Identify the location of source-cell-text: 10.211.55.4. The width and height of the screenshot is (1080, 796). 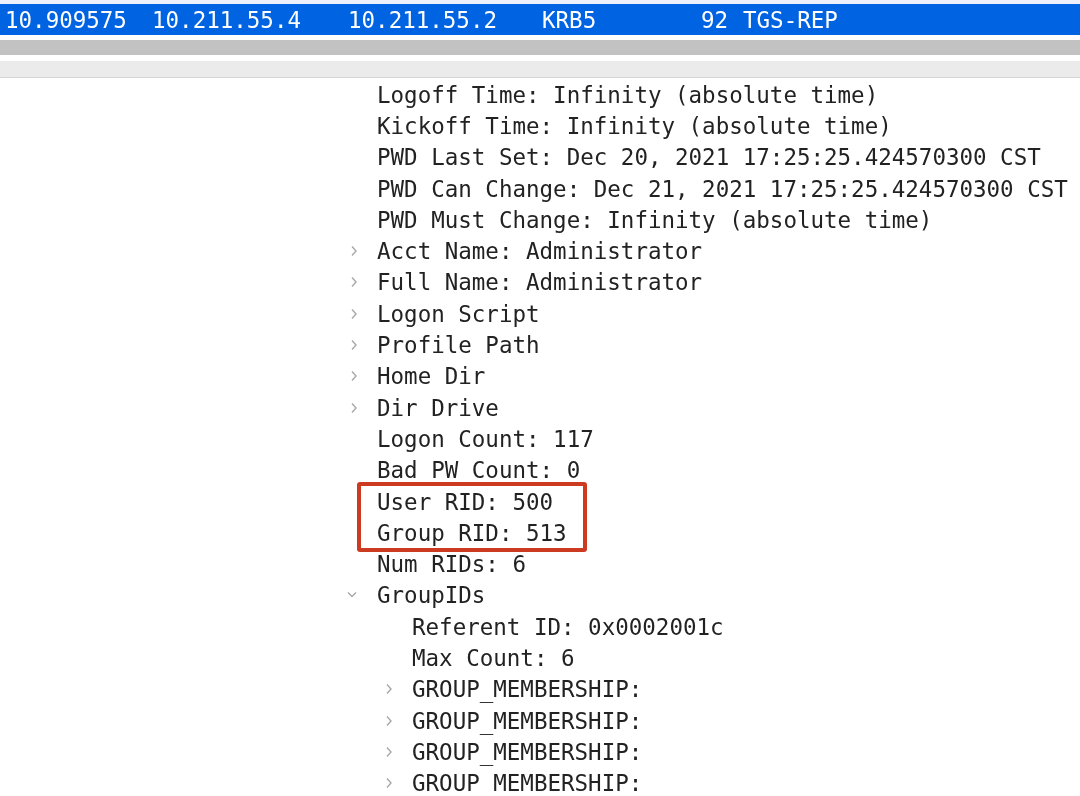
(227, 19).